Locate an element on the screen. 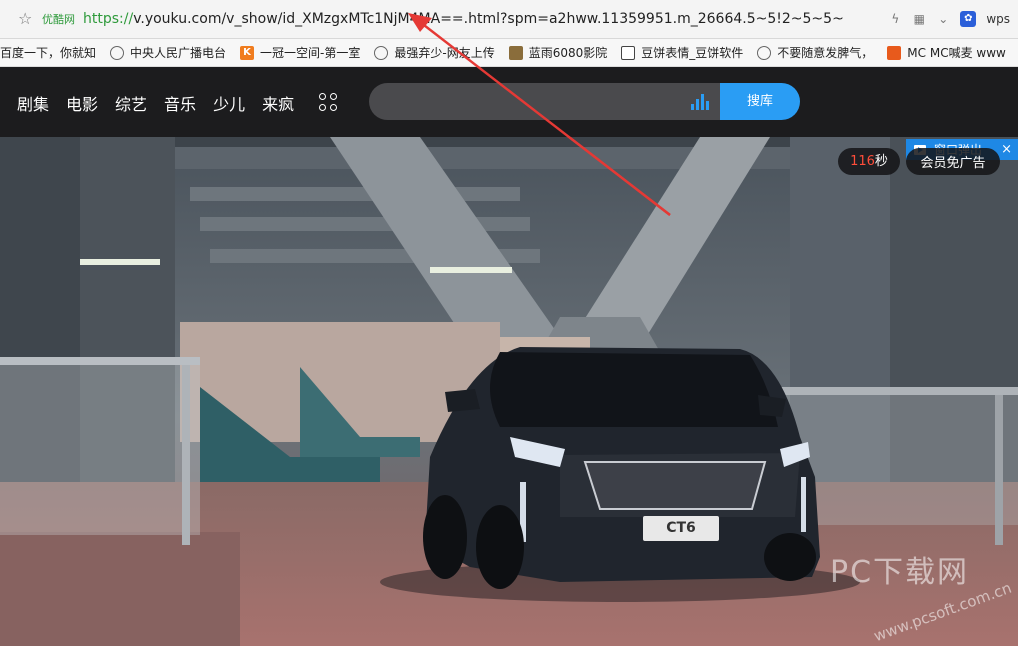 Image resolution: width=1018 pixels, height=646 pixels. close-icon: × is located at coordinates (1006, 149).